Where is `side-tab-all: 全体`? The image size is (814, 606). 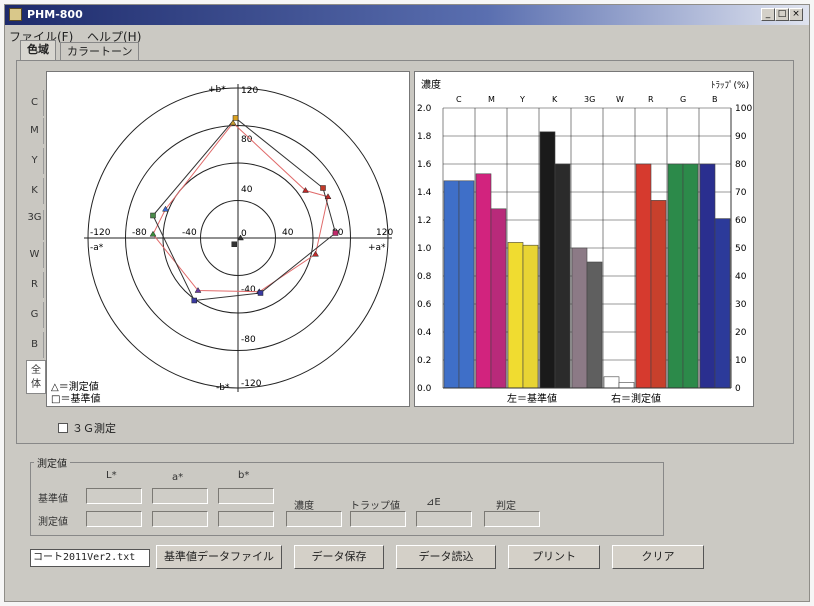 side-tab-all: 全体 is located at coordinates (36, 377).